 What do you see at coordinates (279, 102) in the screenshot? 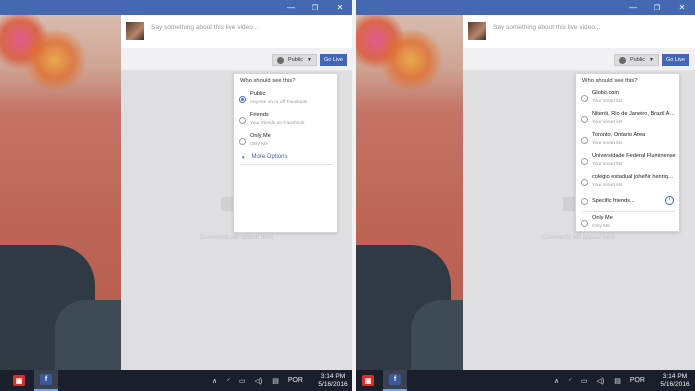
I see `option-subtitle: Anyone on or off Facebook` at bounding box center [279, 102].